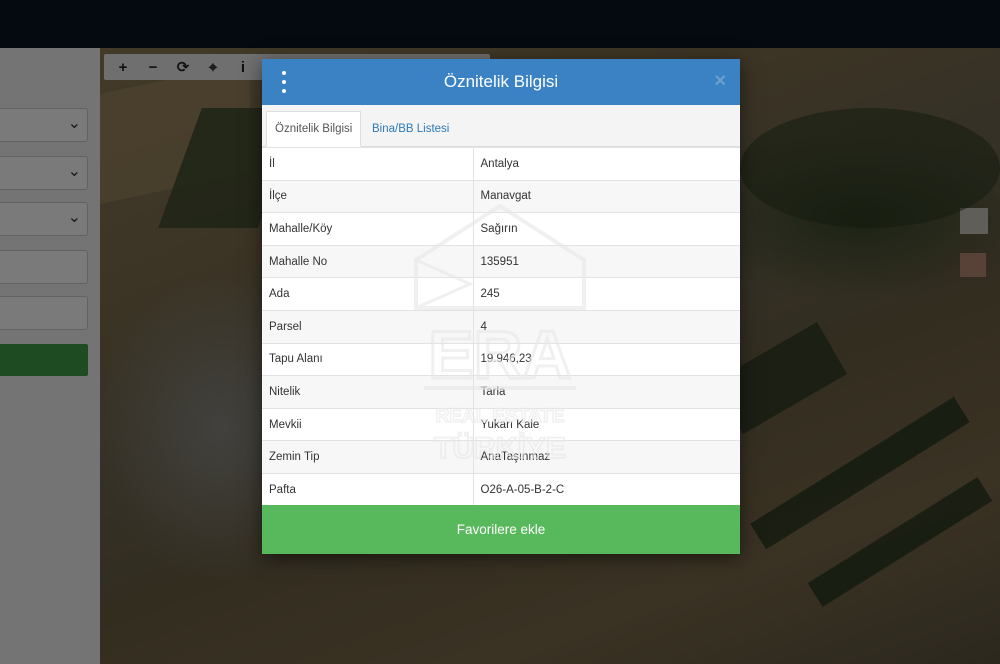  I want to click on attribute-row: İlçe Manavgat, so click(501, 196).